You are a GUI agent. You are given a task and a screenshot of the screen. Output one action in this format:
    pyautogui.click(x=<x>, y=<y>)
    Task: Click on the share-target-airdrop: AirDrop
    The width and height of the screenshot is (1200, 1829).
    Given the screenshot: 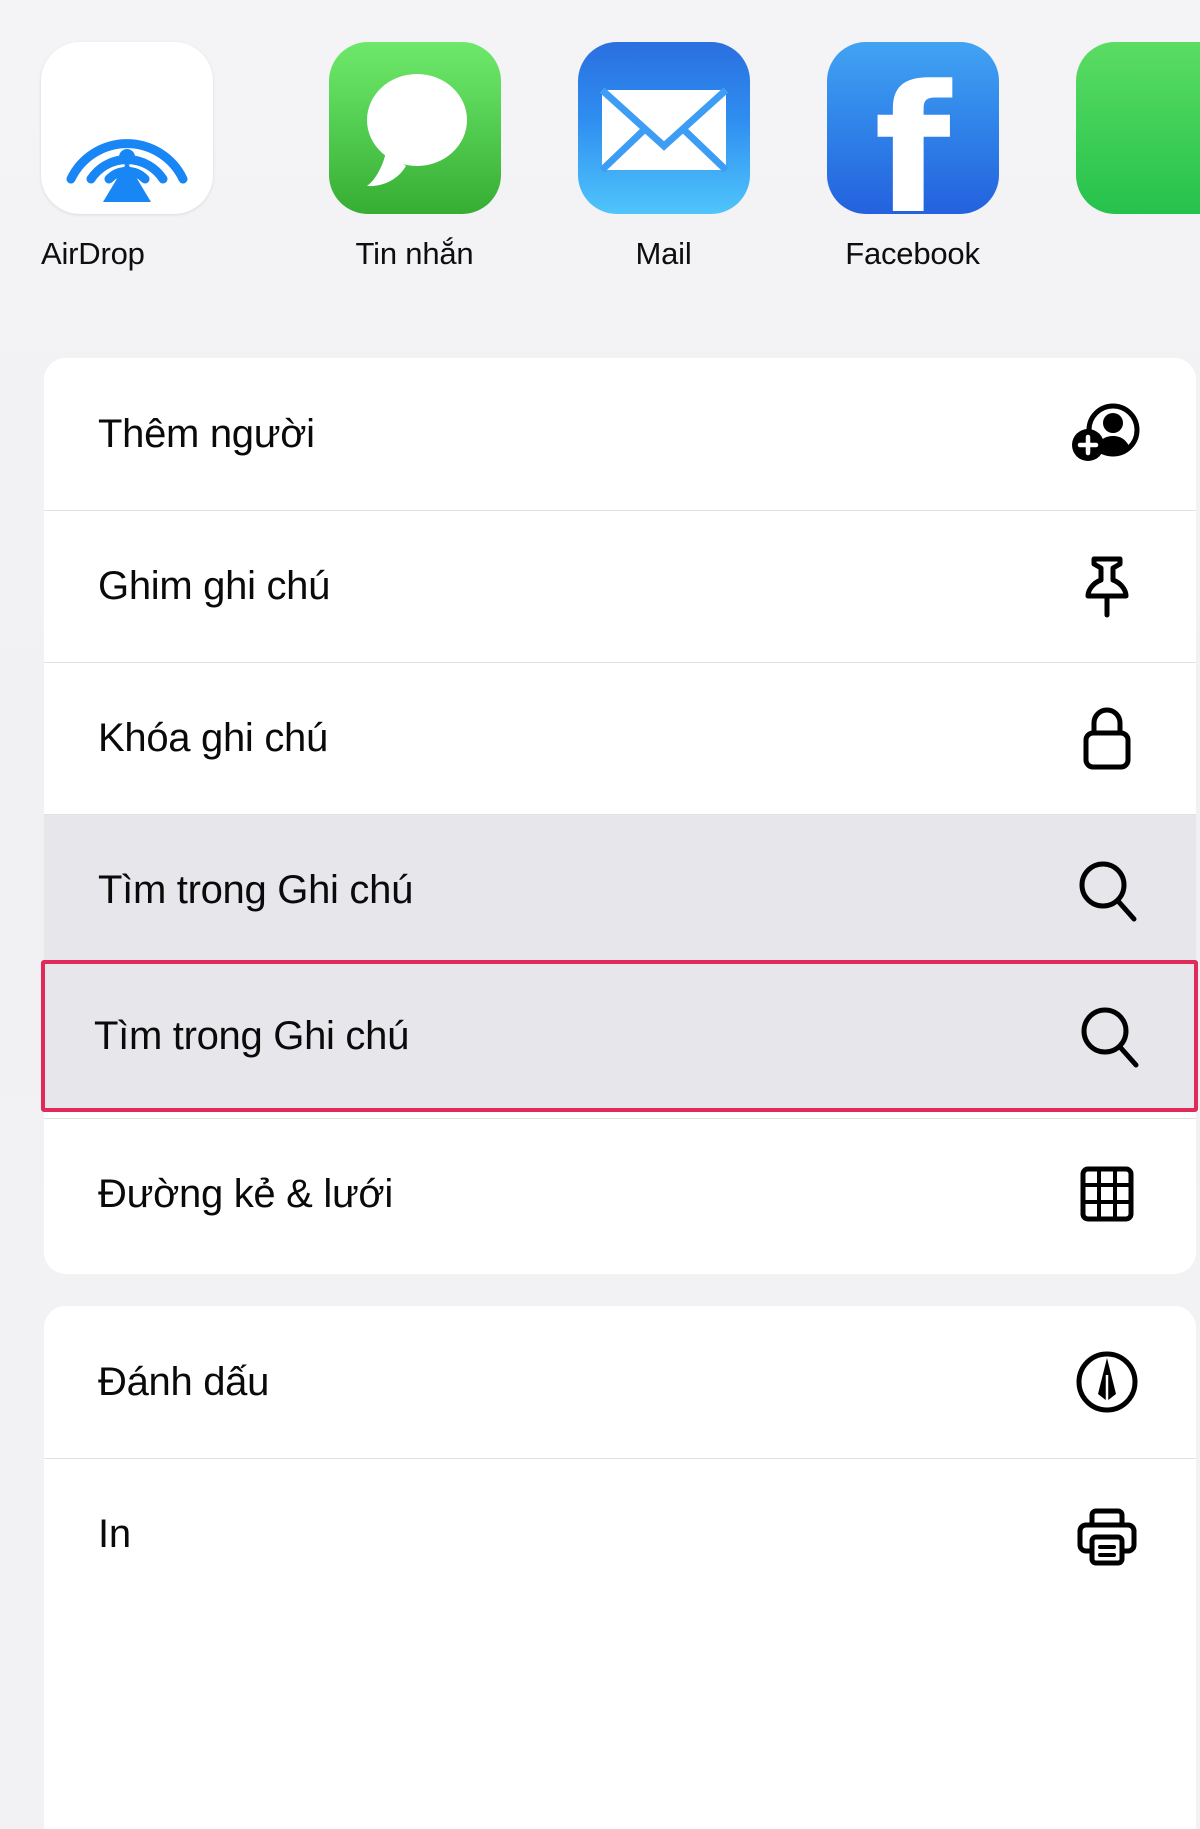 What is the action you would take?
    pyautogui.click(x=165, y=136)
    